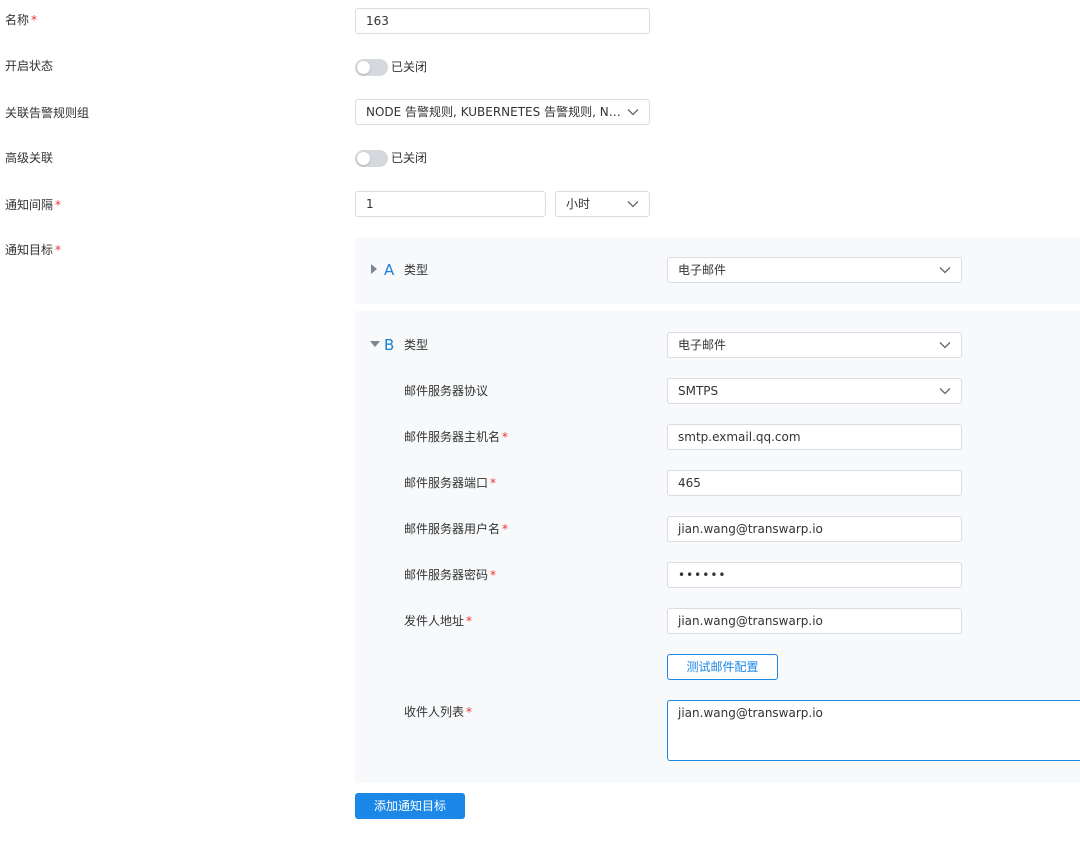  I want to click on protocol-select: SMTPS, so click(814, 391).